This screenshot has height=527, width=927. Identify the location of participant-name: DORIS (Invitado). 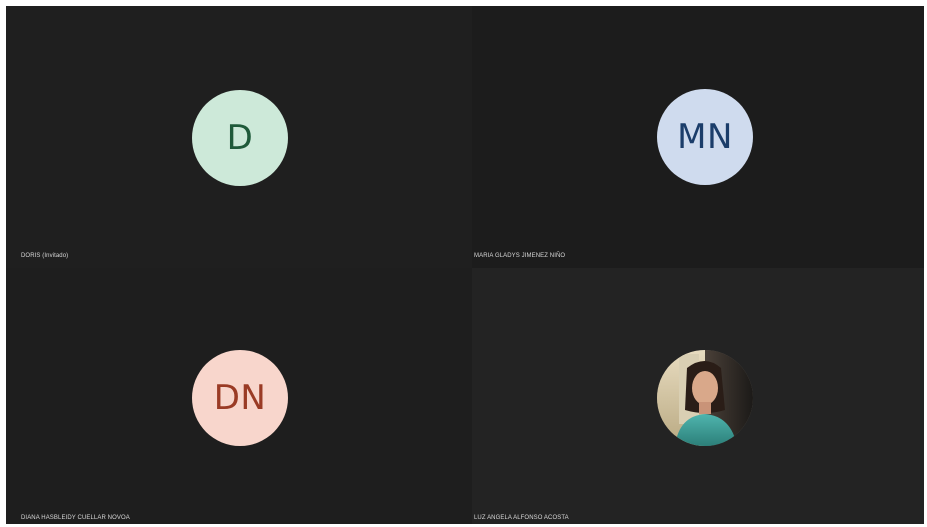
(45, 256).